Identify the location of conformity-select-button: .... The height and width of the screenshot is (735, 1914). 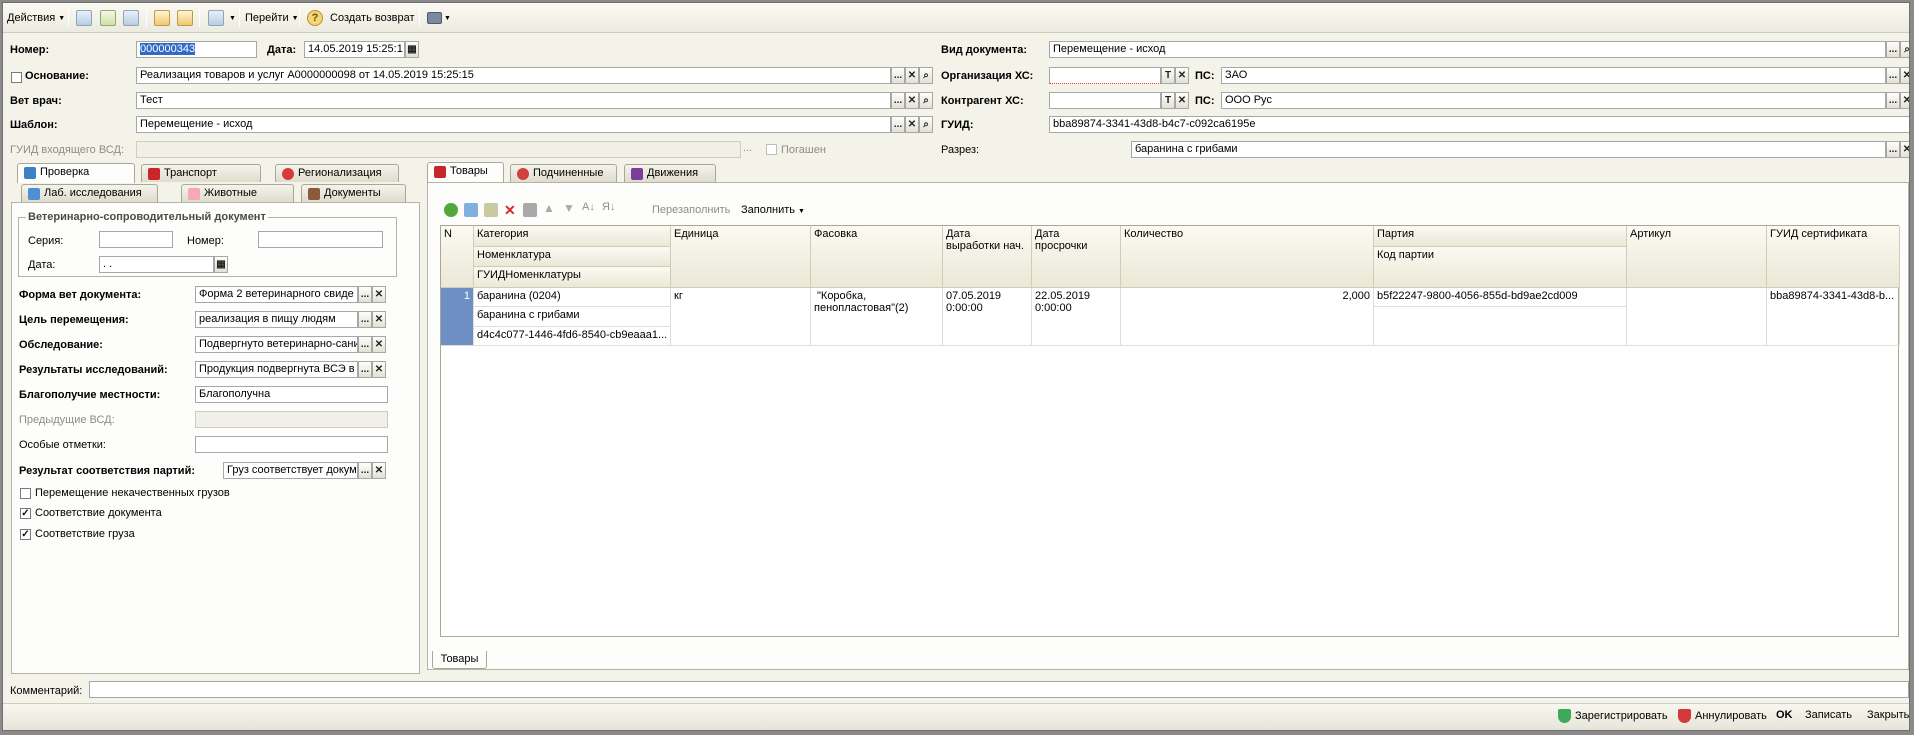
(365, 470).